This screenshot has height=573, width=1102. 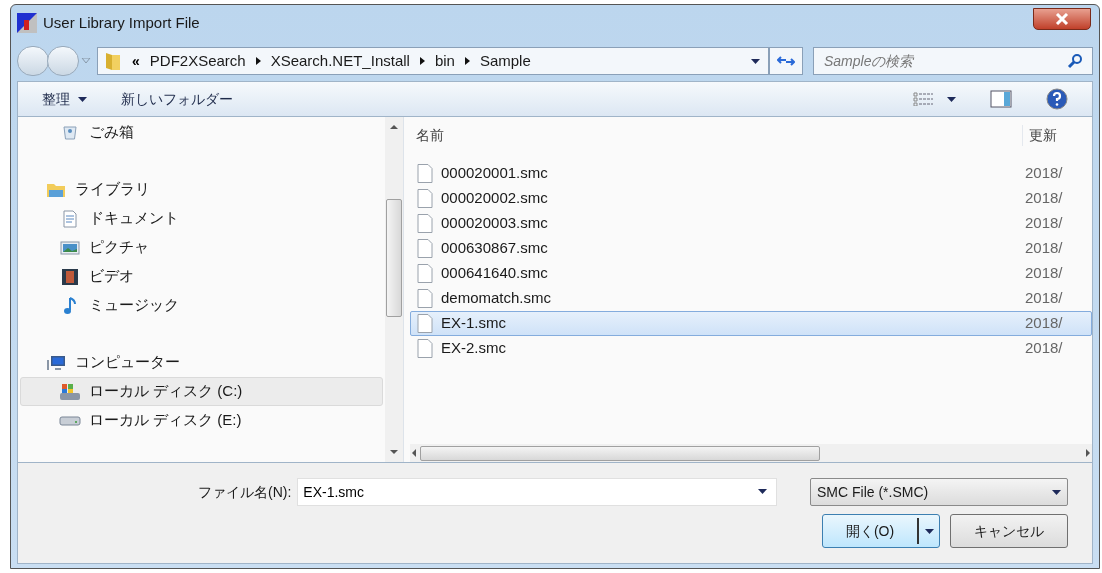 What do you see at coordinates (201, 218) in the screenshot?
I see `sidebar-item: ドキュメント` at bounding box center [201, 218].